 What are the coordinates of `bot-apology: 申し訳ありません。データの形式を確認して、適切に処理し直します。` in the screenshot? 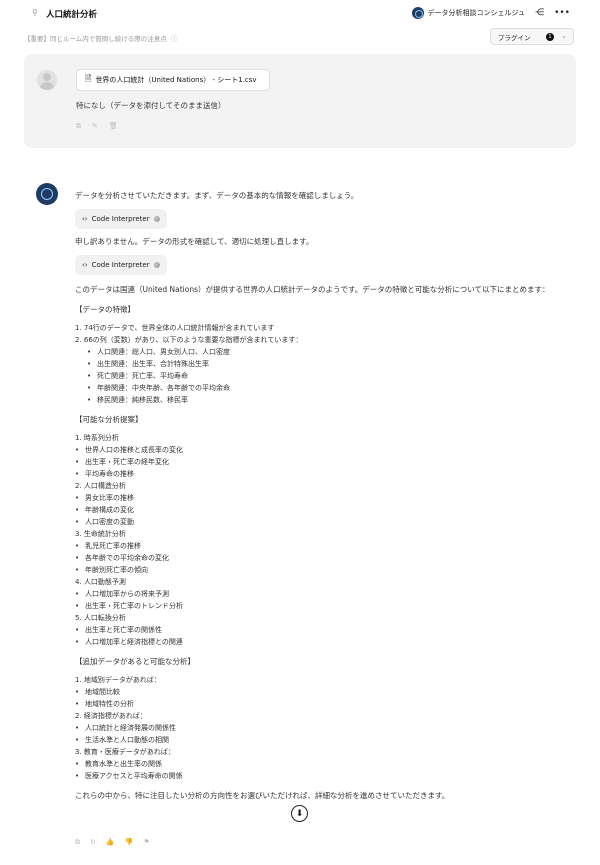 It's located at (194, 241).